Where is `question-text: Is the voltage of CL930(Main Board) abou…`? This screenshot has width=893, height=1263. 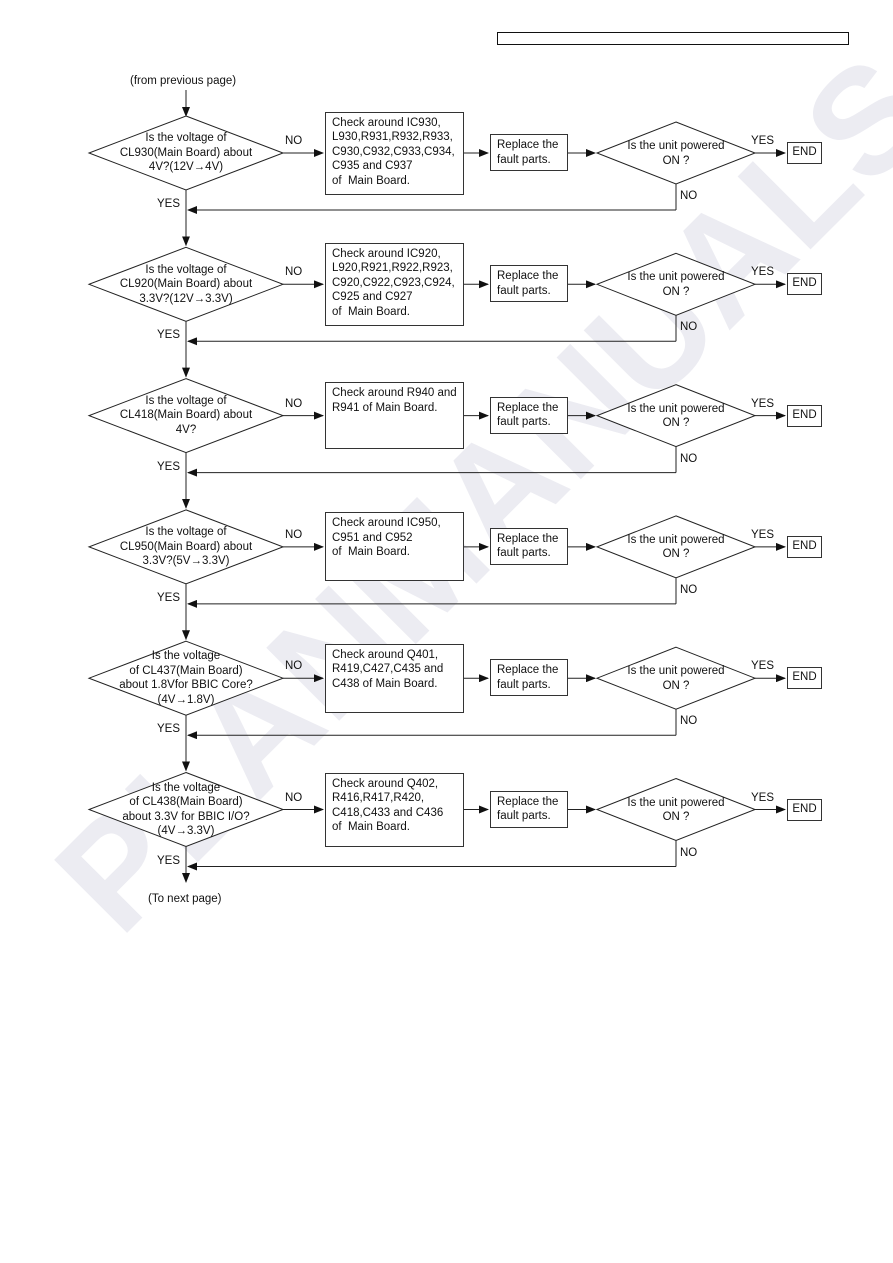 question-text: Is the voltage of CL930(Main Board) abou… is located at coordinates (186, 153).